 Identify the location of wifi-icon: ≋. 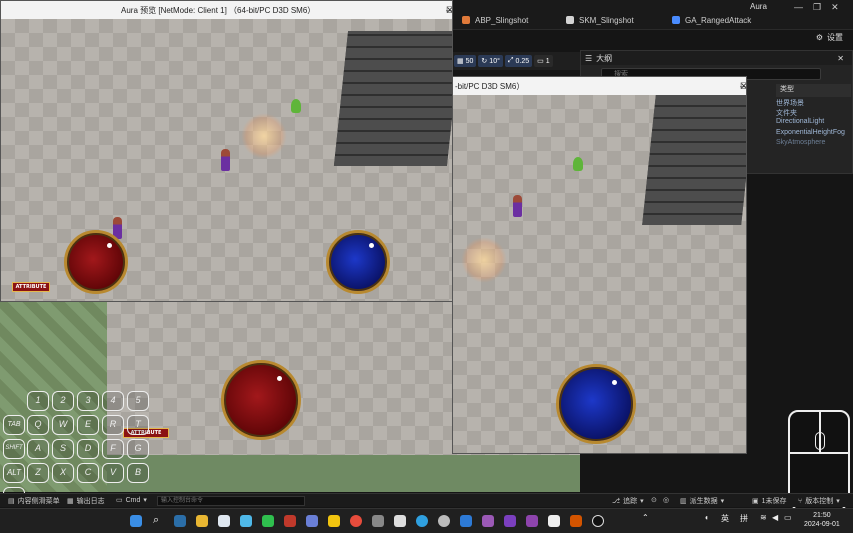
(763, 517).